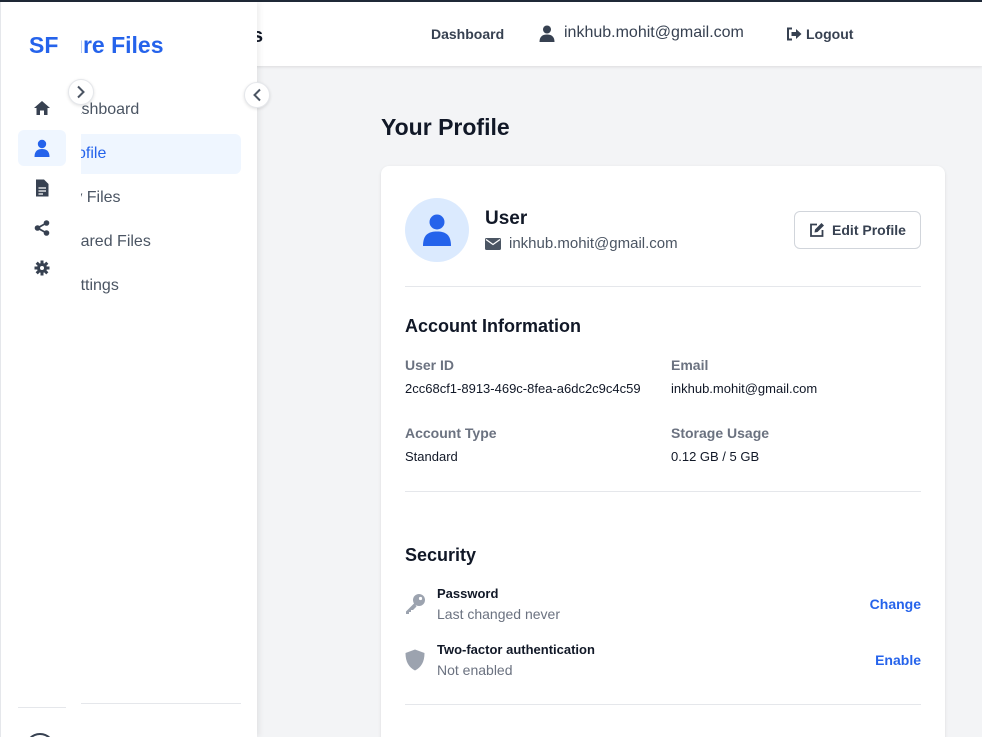  Describe the element at coordinates (898, 660) in the screenshot. I see `enable-two-factor-link: Enable` at that location.